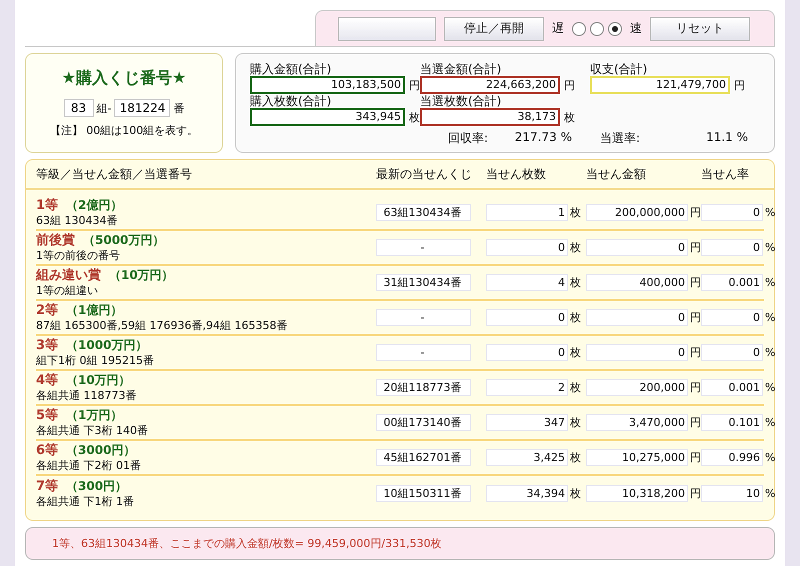  I want to click on count-field: 34,394, so click(527, 493).